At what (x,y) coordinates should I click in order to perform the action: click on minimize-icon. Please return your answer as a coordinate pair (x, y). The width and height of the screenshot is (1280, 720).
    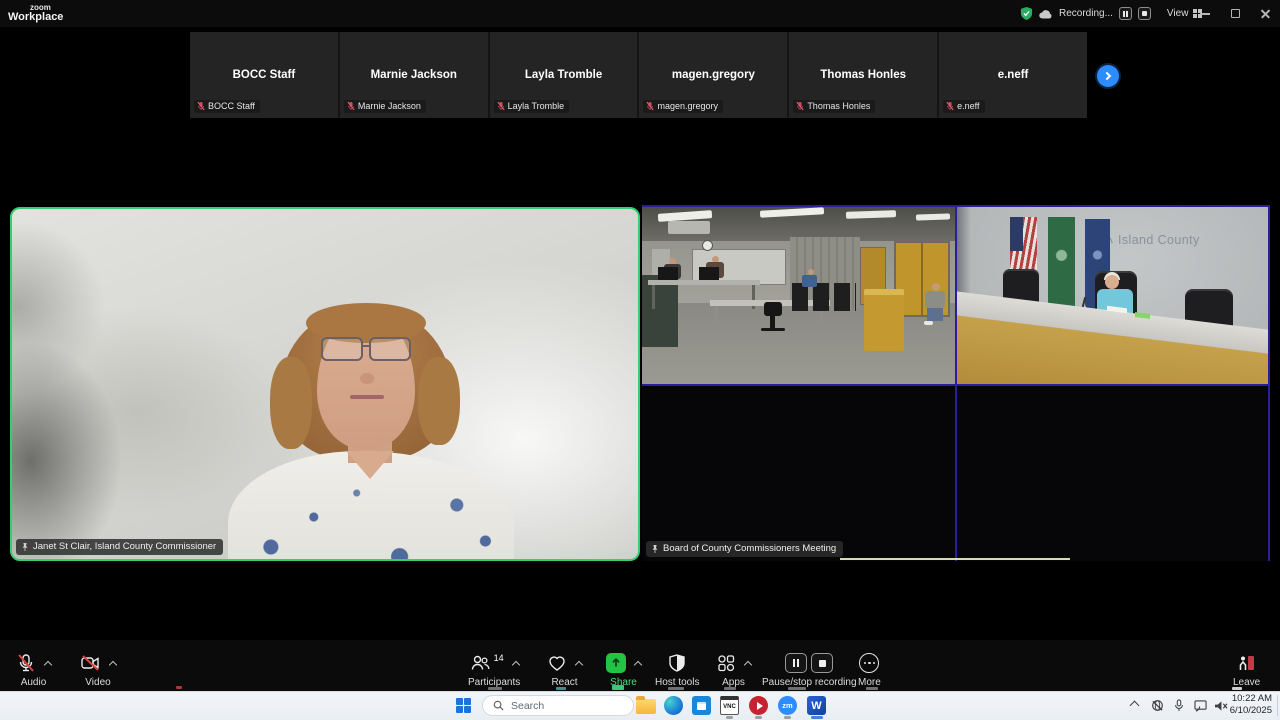
    Looking at the image, I should click on (1205, 13).